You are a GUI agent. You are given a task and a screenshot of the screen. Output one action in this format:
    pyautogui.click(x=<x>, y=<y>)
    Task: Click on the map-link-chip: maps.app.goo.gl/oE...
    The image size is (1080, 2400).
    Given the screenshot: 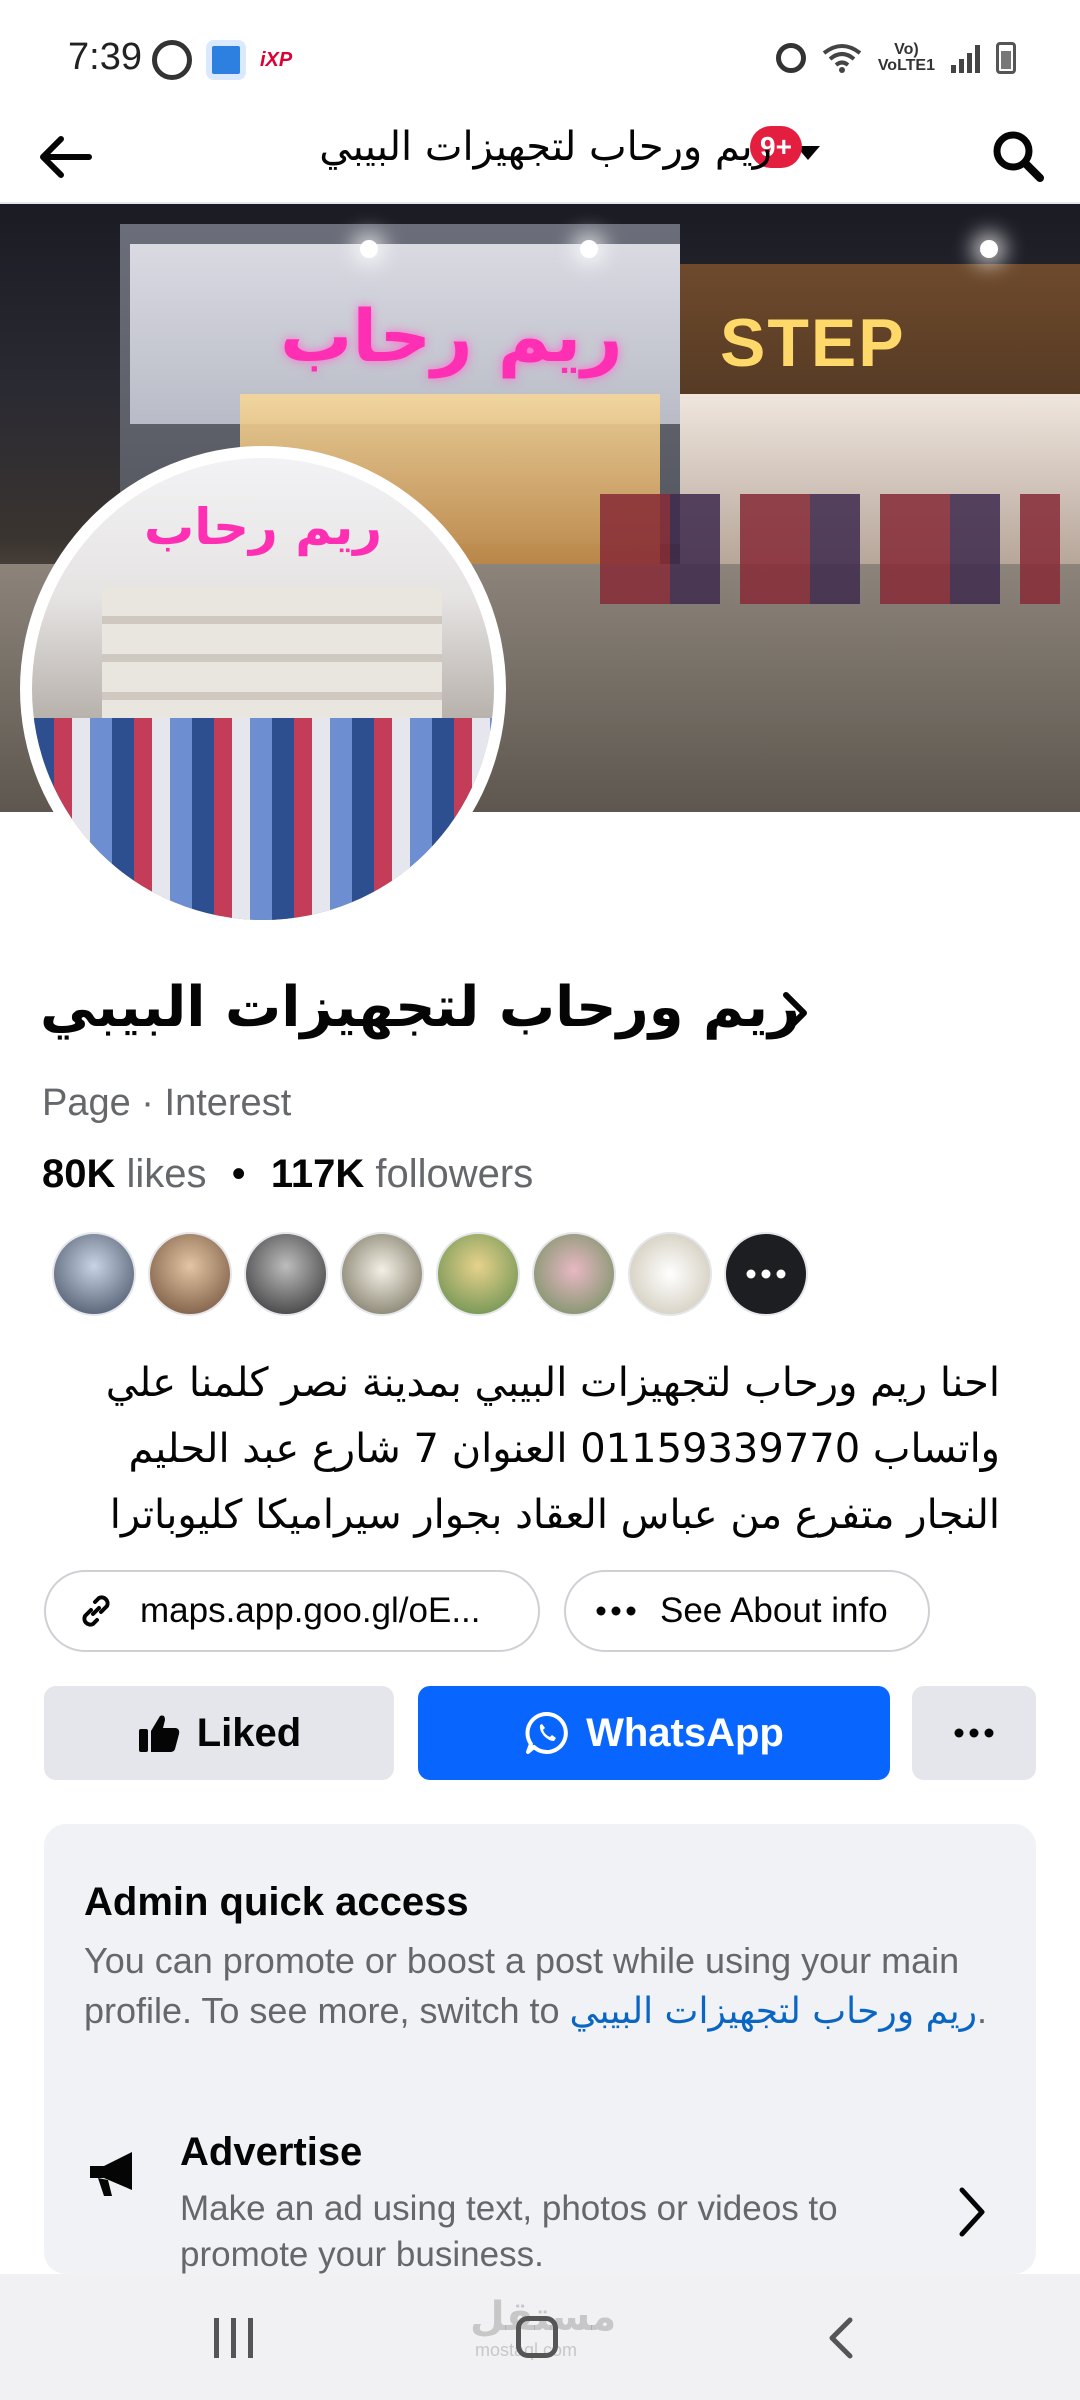 What is the action you would take?
    pyautogui.click(x=292, y=1611)
    